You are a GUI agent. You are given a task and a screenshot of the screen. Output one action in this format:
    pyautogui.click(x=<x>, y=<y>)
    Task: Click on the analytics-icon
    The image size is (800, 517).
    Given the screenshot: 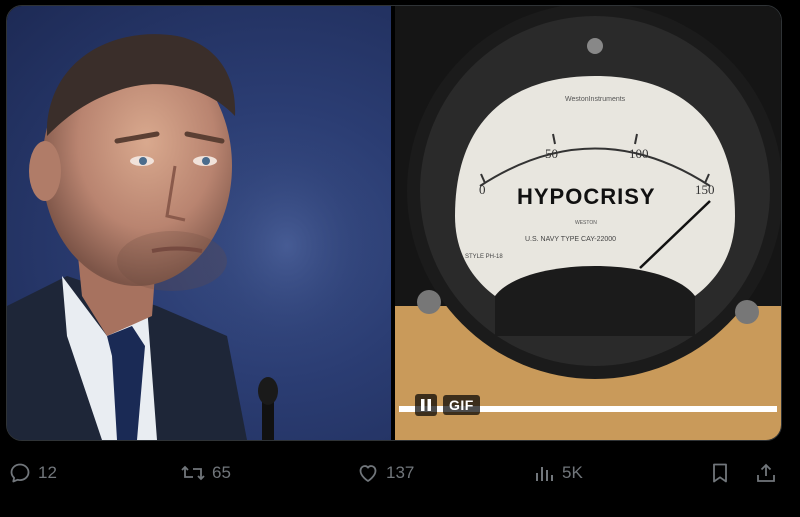 What is the action you would take?
    pyautogui.click(x=544, y=474)
    